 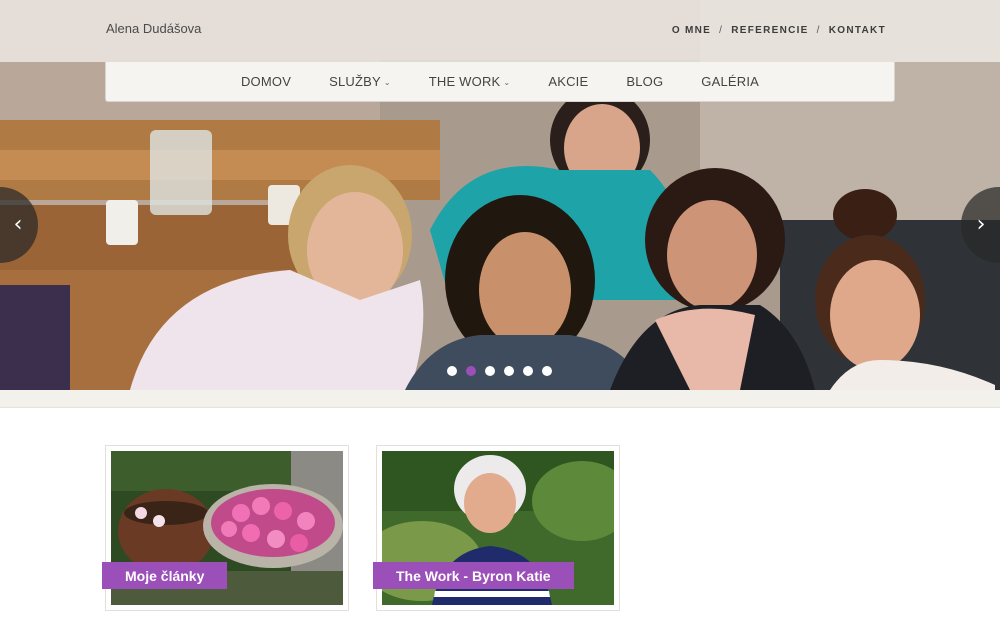 I want to click on nav-item-label: THE WORK, so click(x=464, y=81).